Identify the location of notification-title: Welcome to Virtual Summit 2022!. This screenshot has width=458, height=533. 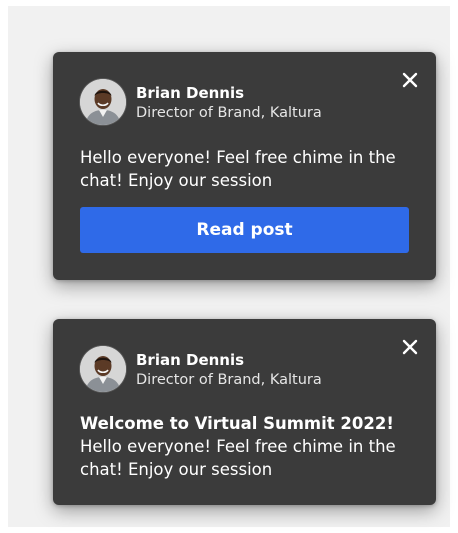
(237, 423).